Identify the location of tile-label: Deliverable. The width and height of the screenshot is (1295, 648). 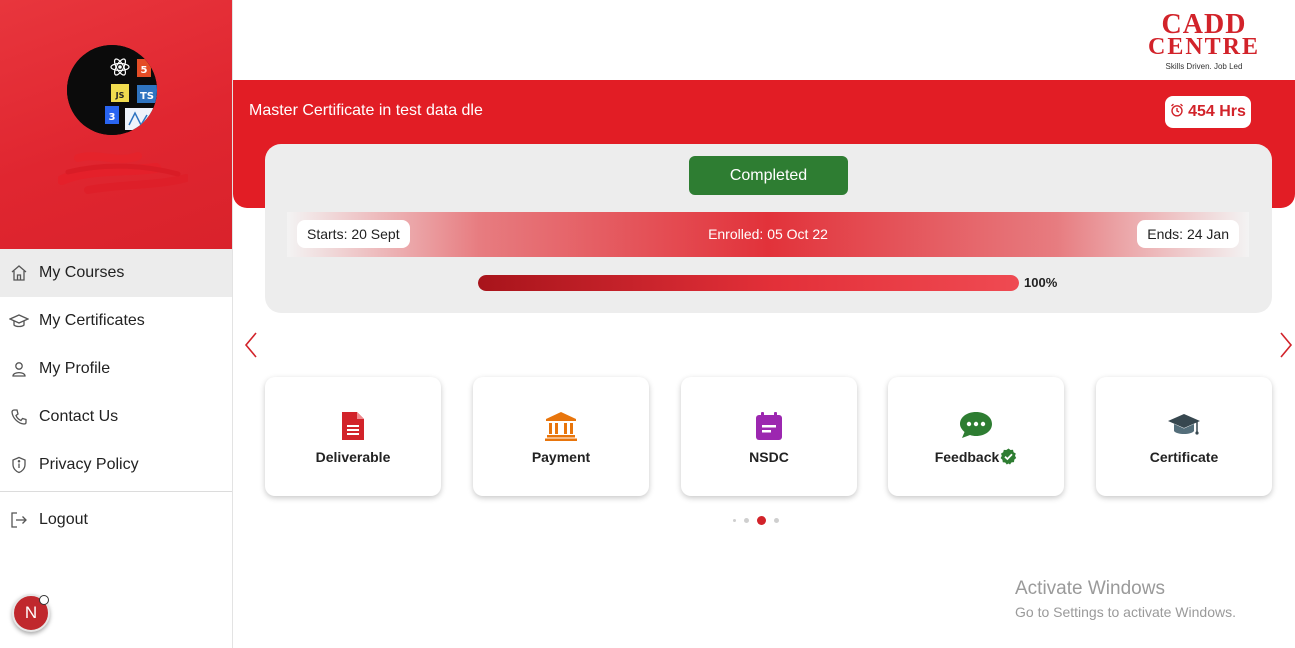
(353, 456).